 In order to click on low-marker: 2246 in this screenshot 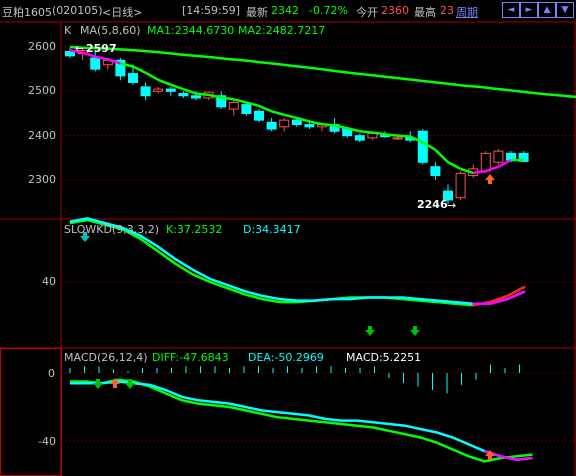, I will do `click(432, 204)`.